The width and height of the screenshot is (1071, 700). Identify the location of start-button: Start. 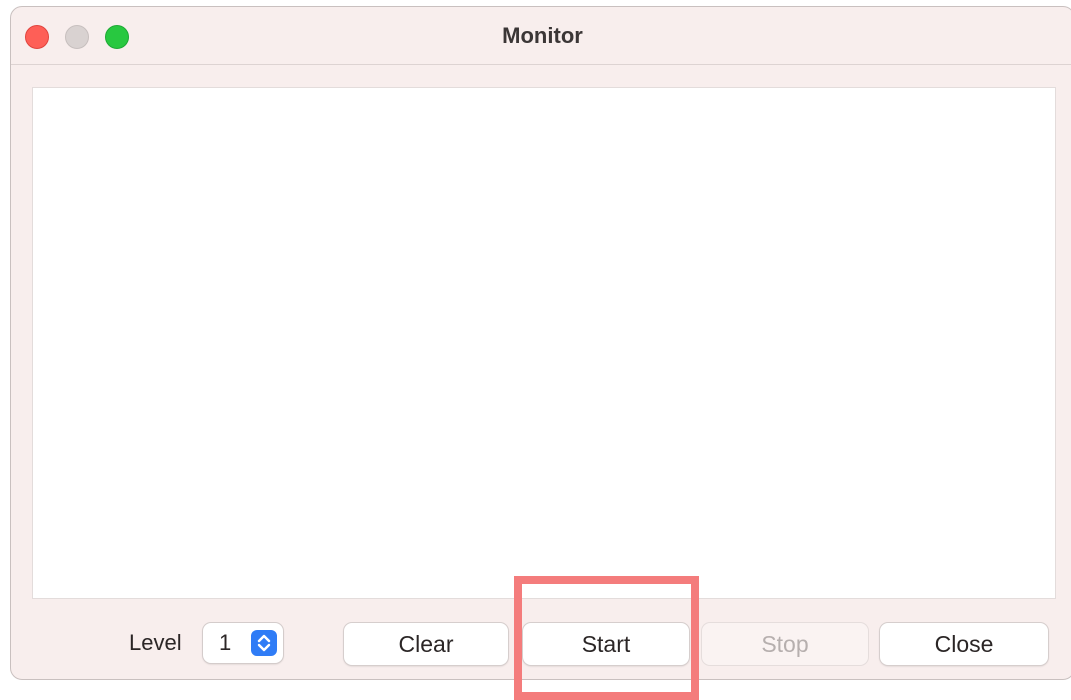
(606, 644).